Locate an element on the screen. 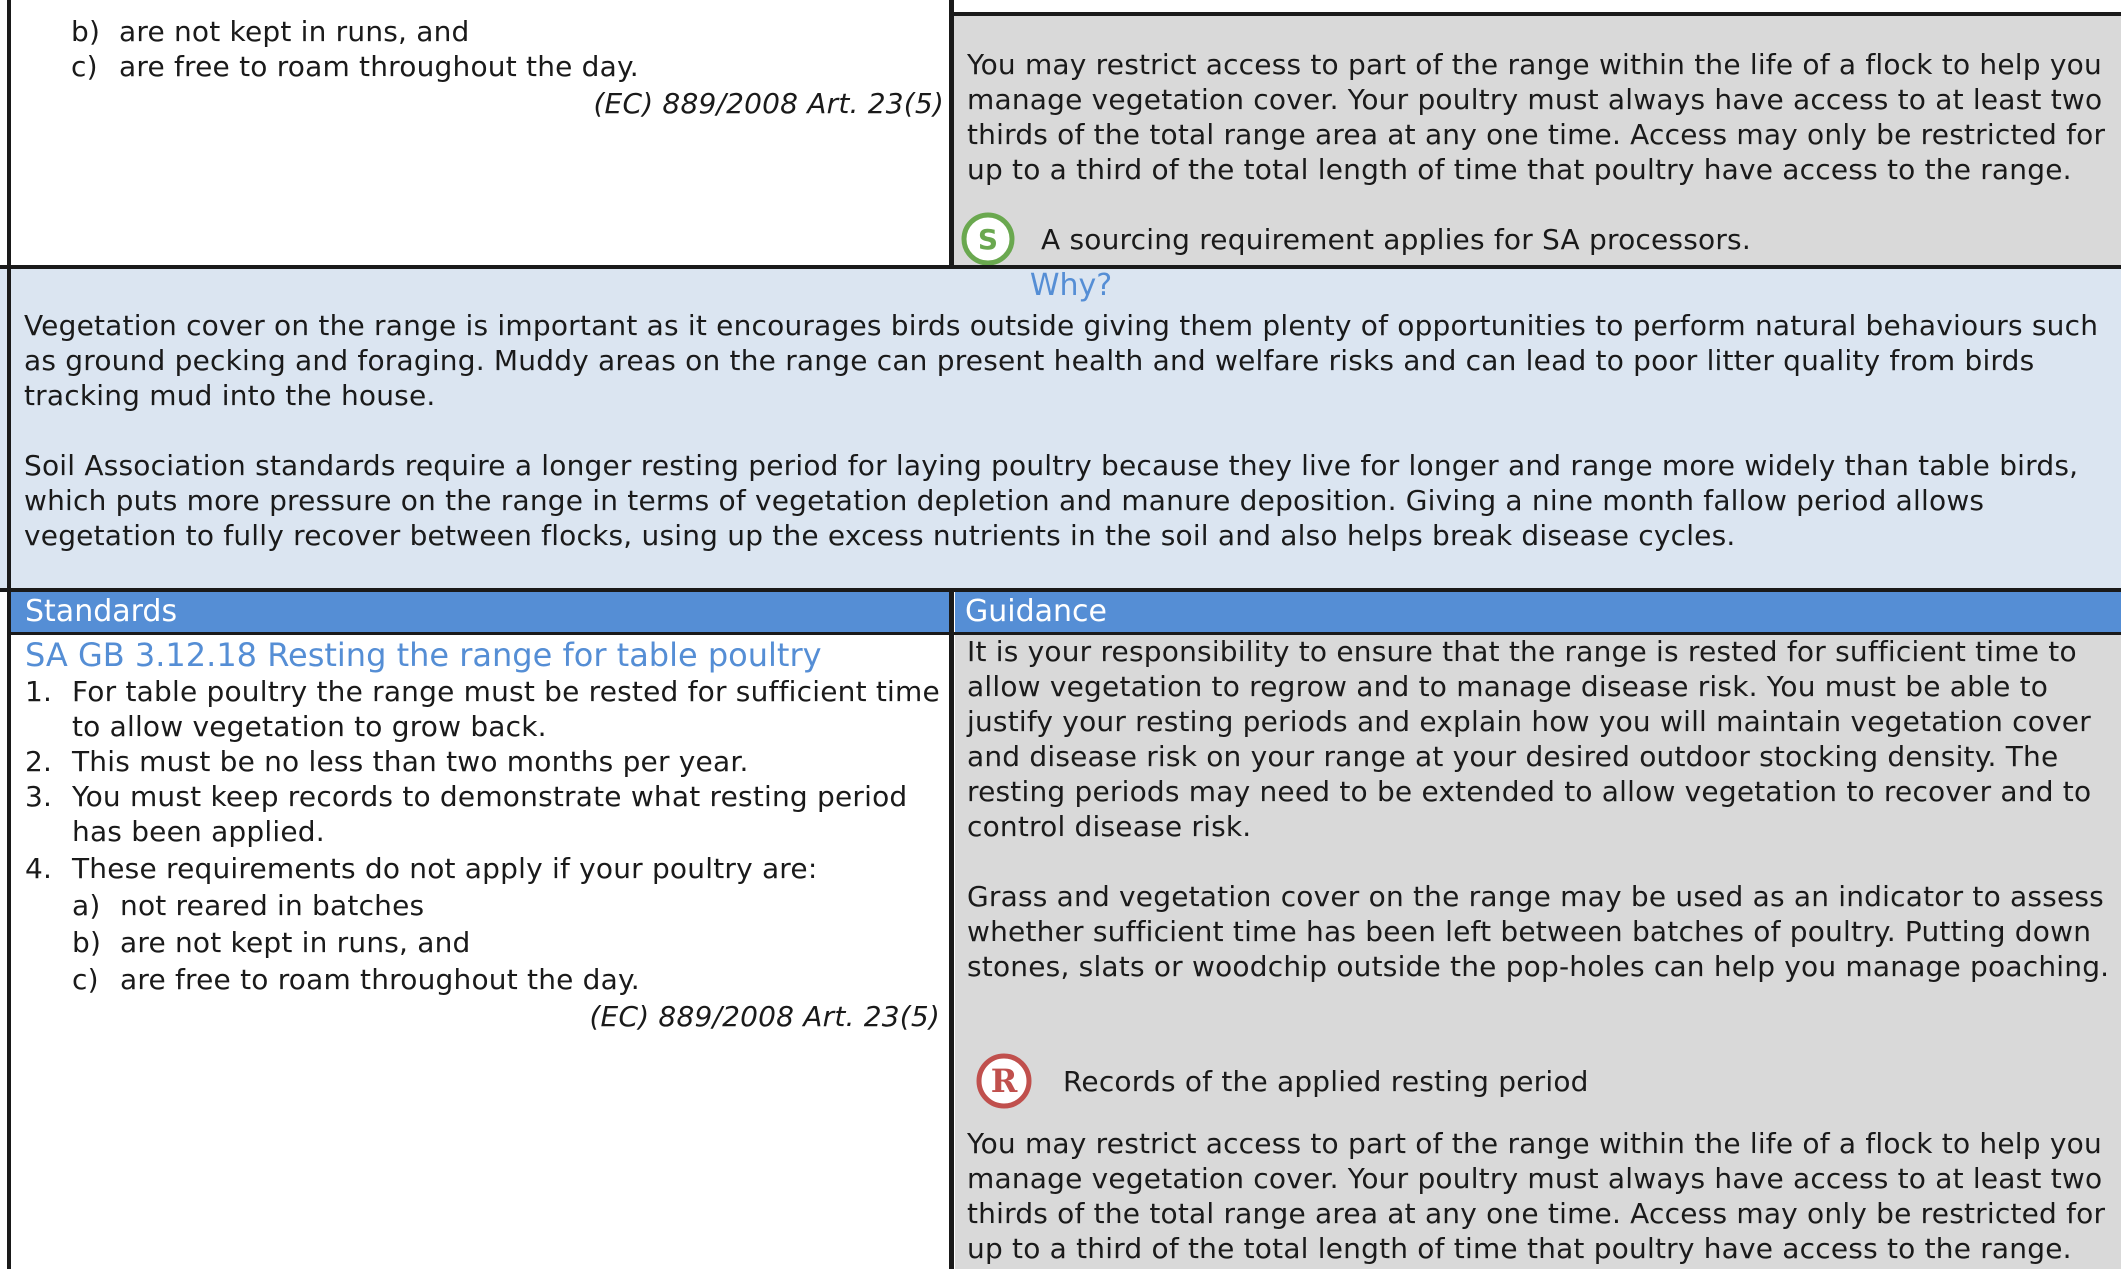  list-marker: 1. is located at coordinates (39, 691).